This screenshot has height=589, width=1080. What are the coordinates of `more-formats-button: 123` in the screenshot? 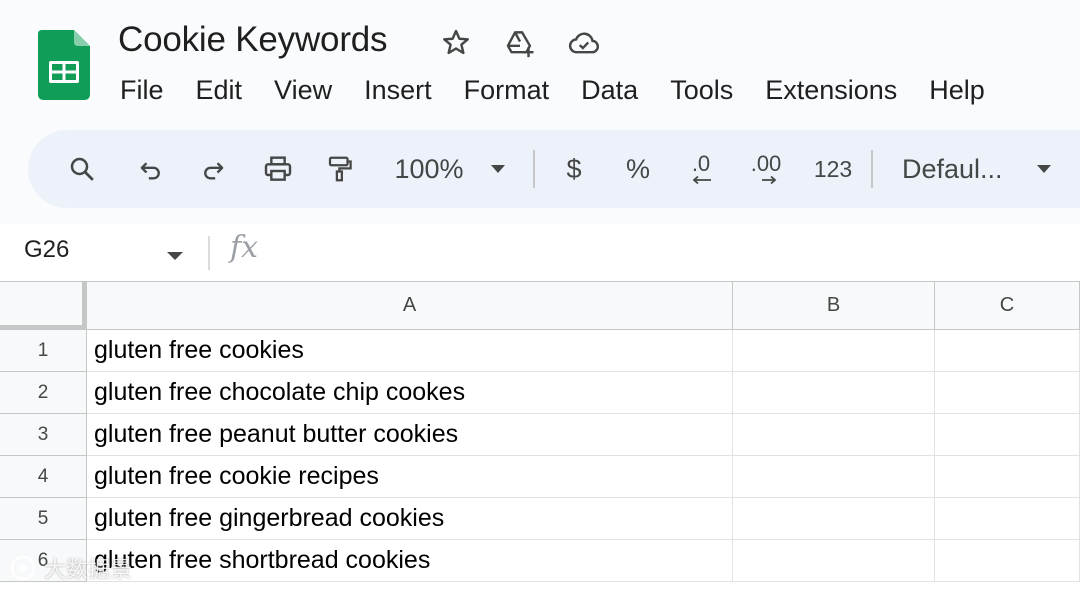 It's located at (833, 169).